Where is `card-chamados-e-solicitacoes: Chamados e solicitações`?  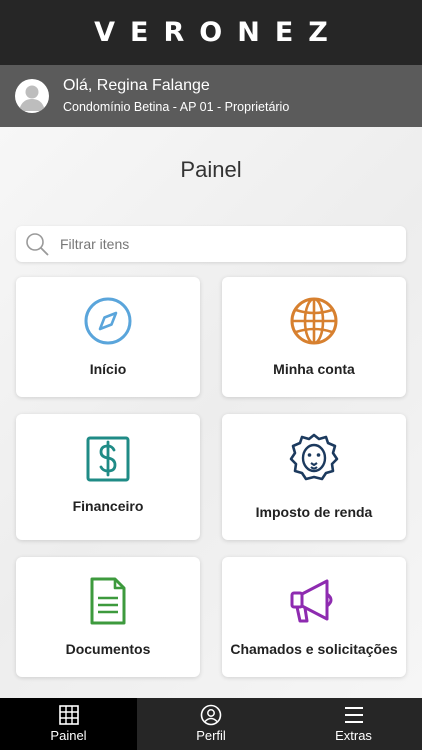 card-chamados-e-solicitacoes: Chamados e solicitações is located at coordinates (314, 617).